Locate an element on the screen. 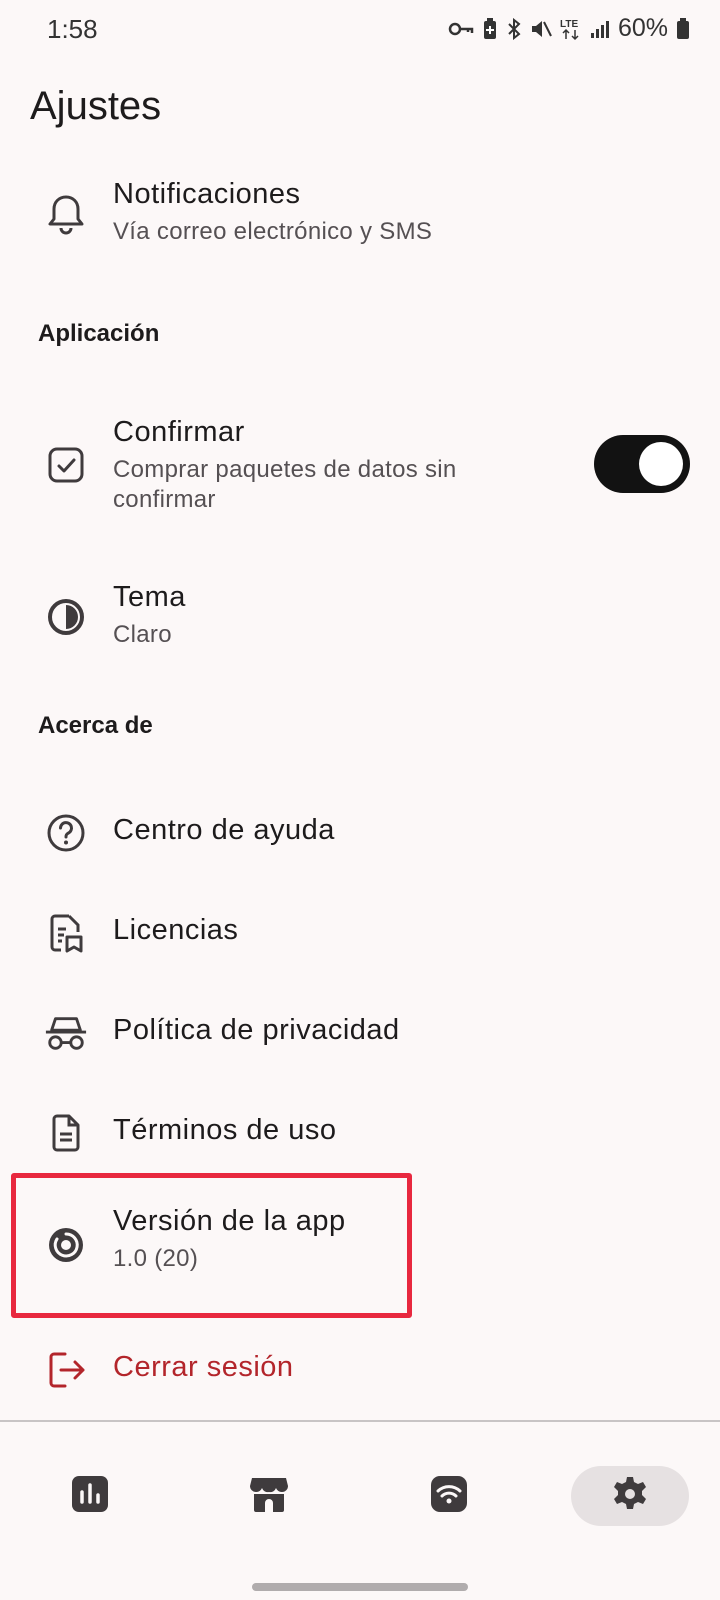  status-time: 1:58 is located at coordinates (72, 29).